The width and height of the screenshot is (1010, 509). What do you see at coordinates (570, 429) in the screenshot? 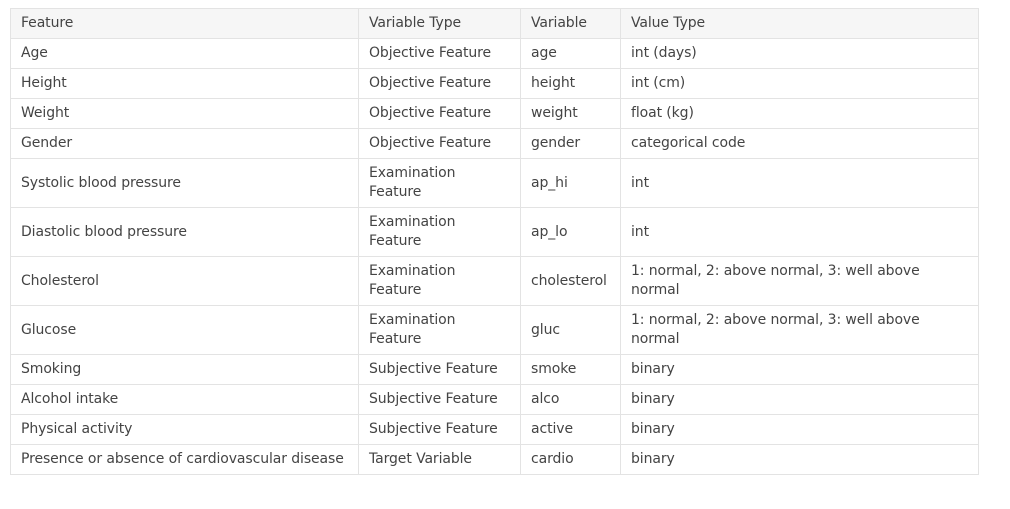
I see `cell-variable: active` at bounding box center [570, 429].